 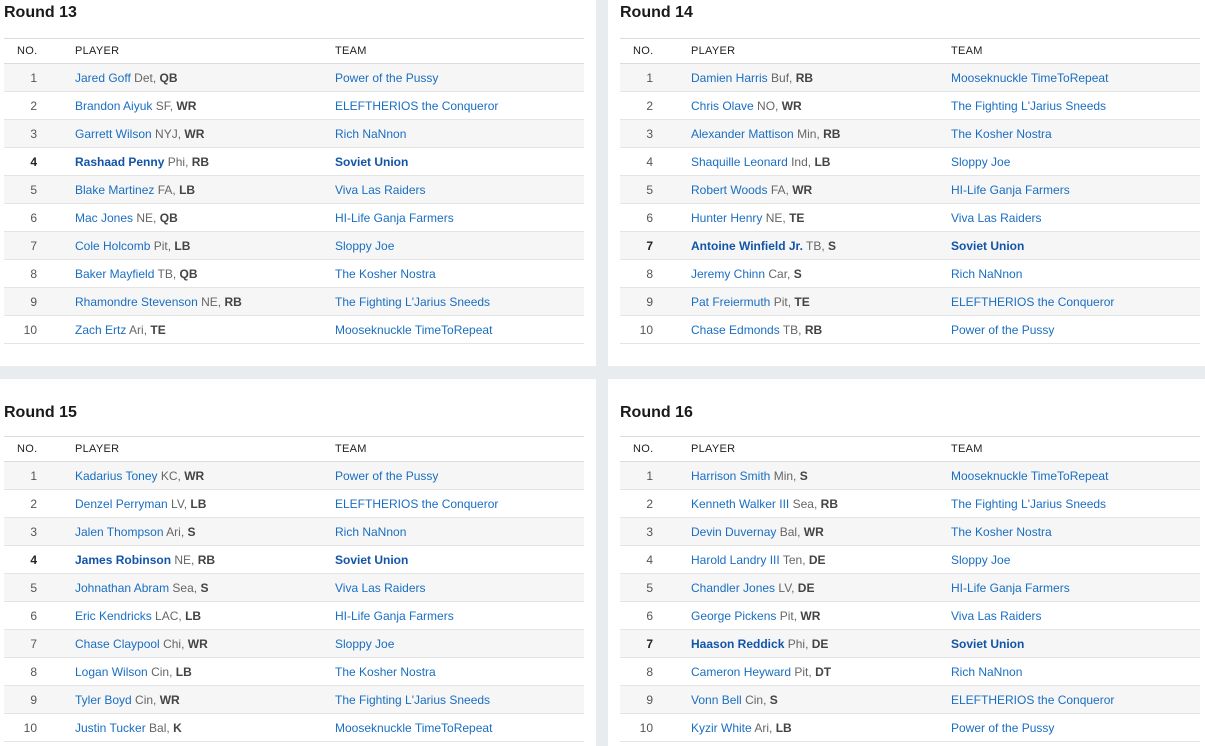 I want to click on pick-number-cell: 4, so click(x=39, y=559).